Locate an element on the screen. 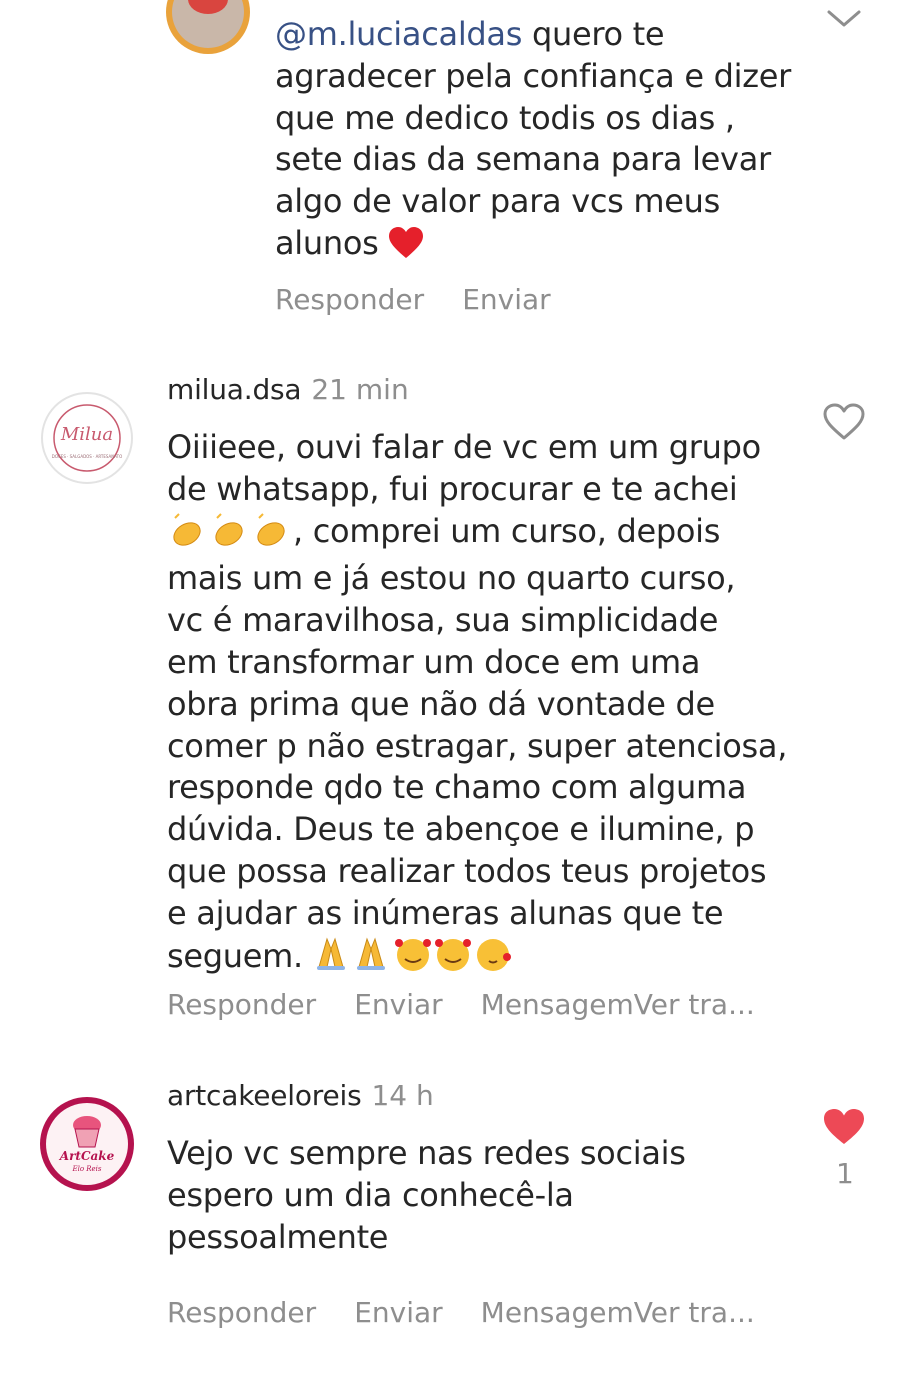 Image resolution: width=920 pixels, height=1377 pixels. red-heart-emoji is located at coordinates (406, 248).